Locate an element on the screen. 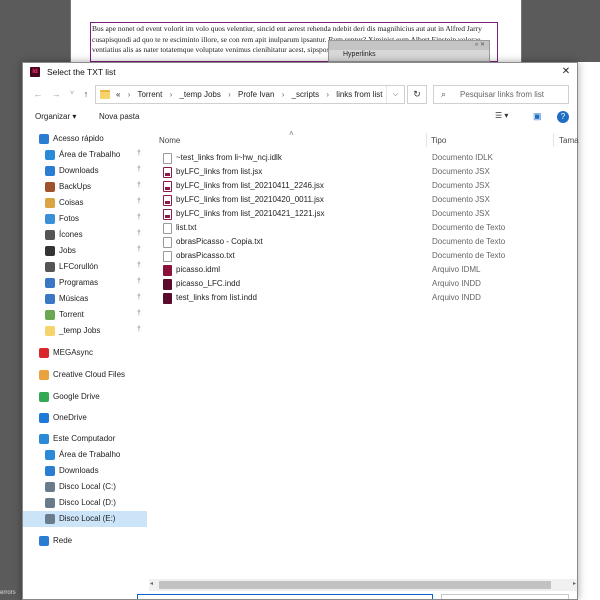 This screenshot has height=600, width=600. sidebar-item: Ícones † is located at coordinates (85, 235).